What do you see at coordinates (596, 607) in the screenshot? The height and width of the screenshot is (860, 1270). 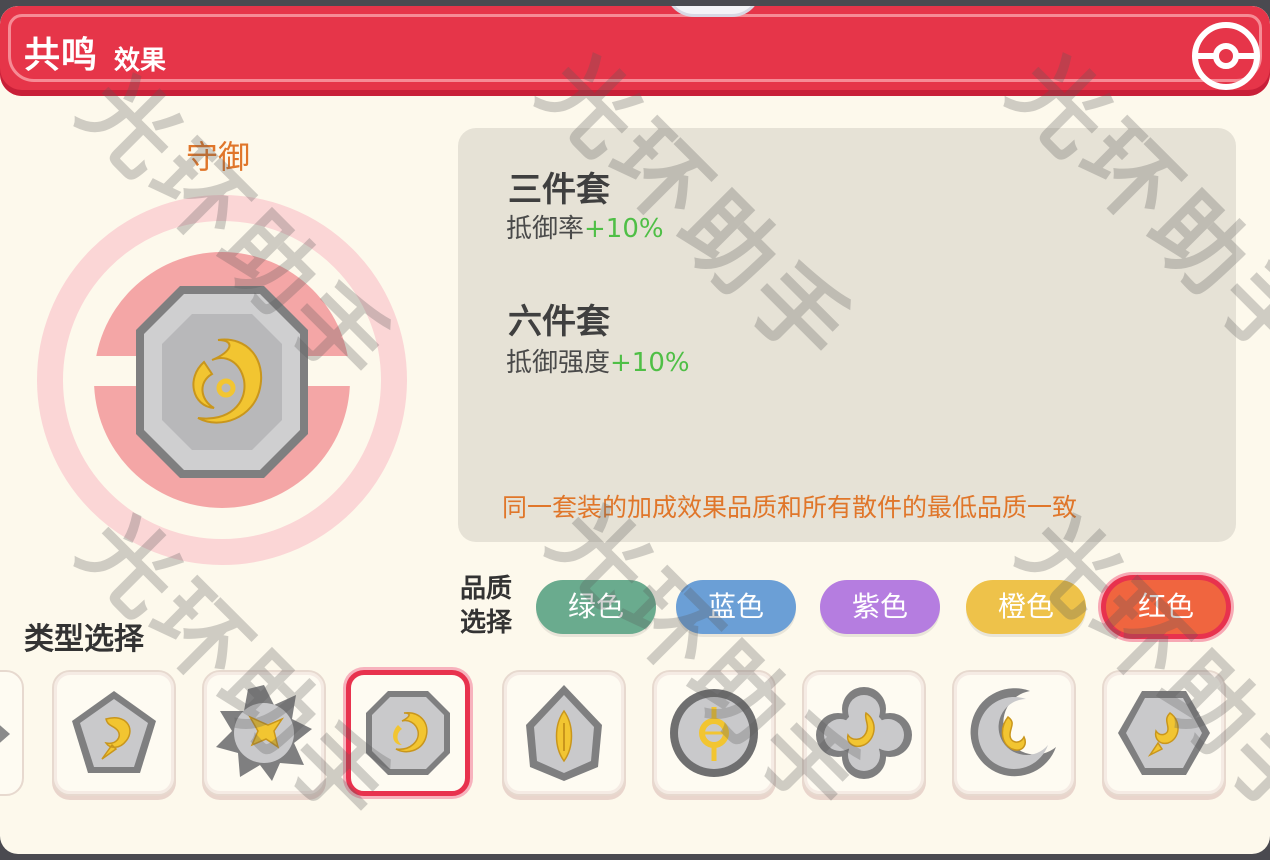 I see `quality-green-button: 绿色` at bounding box center [596, 607].